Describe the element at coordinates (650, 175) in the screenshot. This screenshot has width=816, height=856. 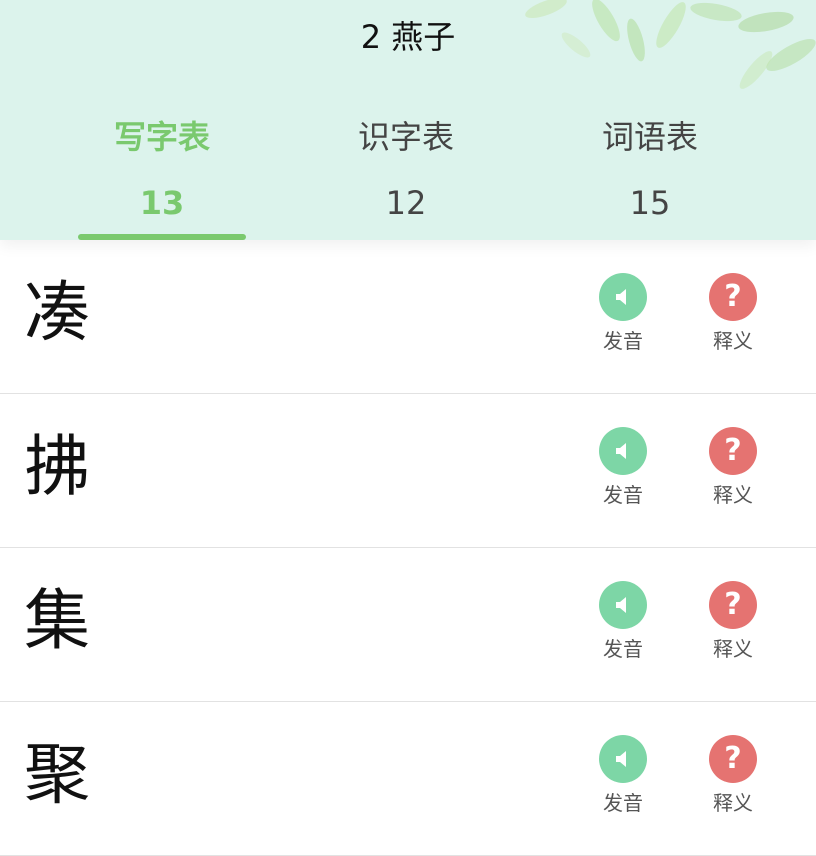
I see `tab-vocabulary: 词语表 15` at that location.